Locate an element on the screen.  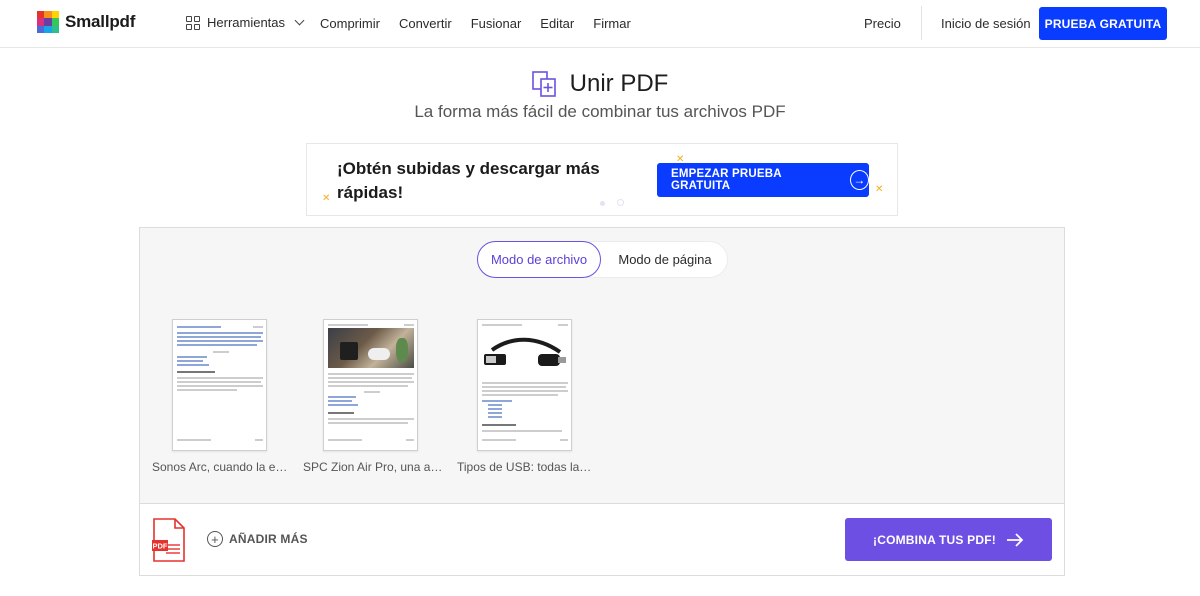
add-more-button: + AÑADIR MÁS is located at coordinates (257, 539).